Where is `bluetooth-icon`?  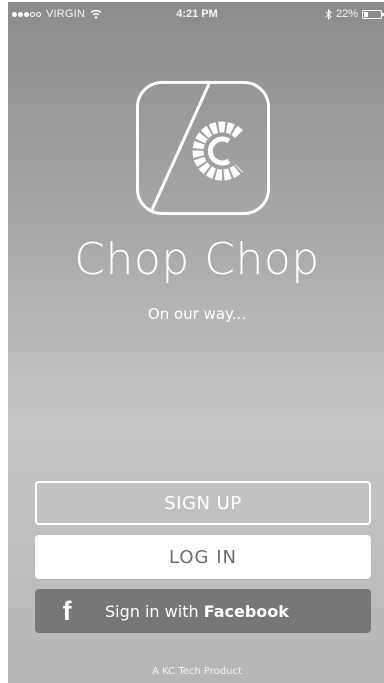
bluetooth-icon is located at coordinates (328, 14).